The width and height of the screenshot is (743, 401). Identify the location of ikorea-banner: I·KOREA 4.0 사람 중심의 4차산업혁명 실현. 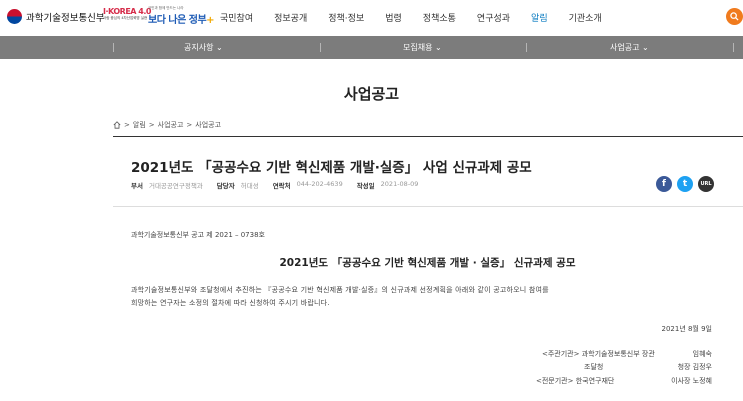
(127, 17).